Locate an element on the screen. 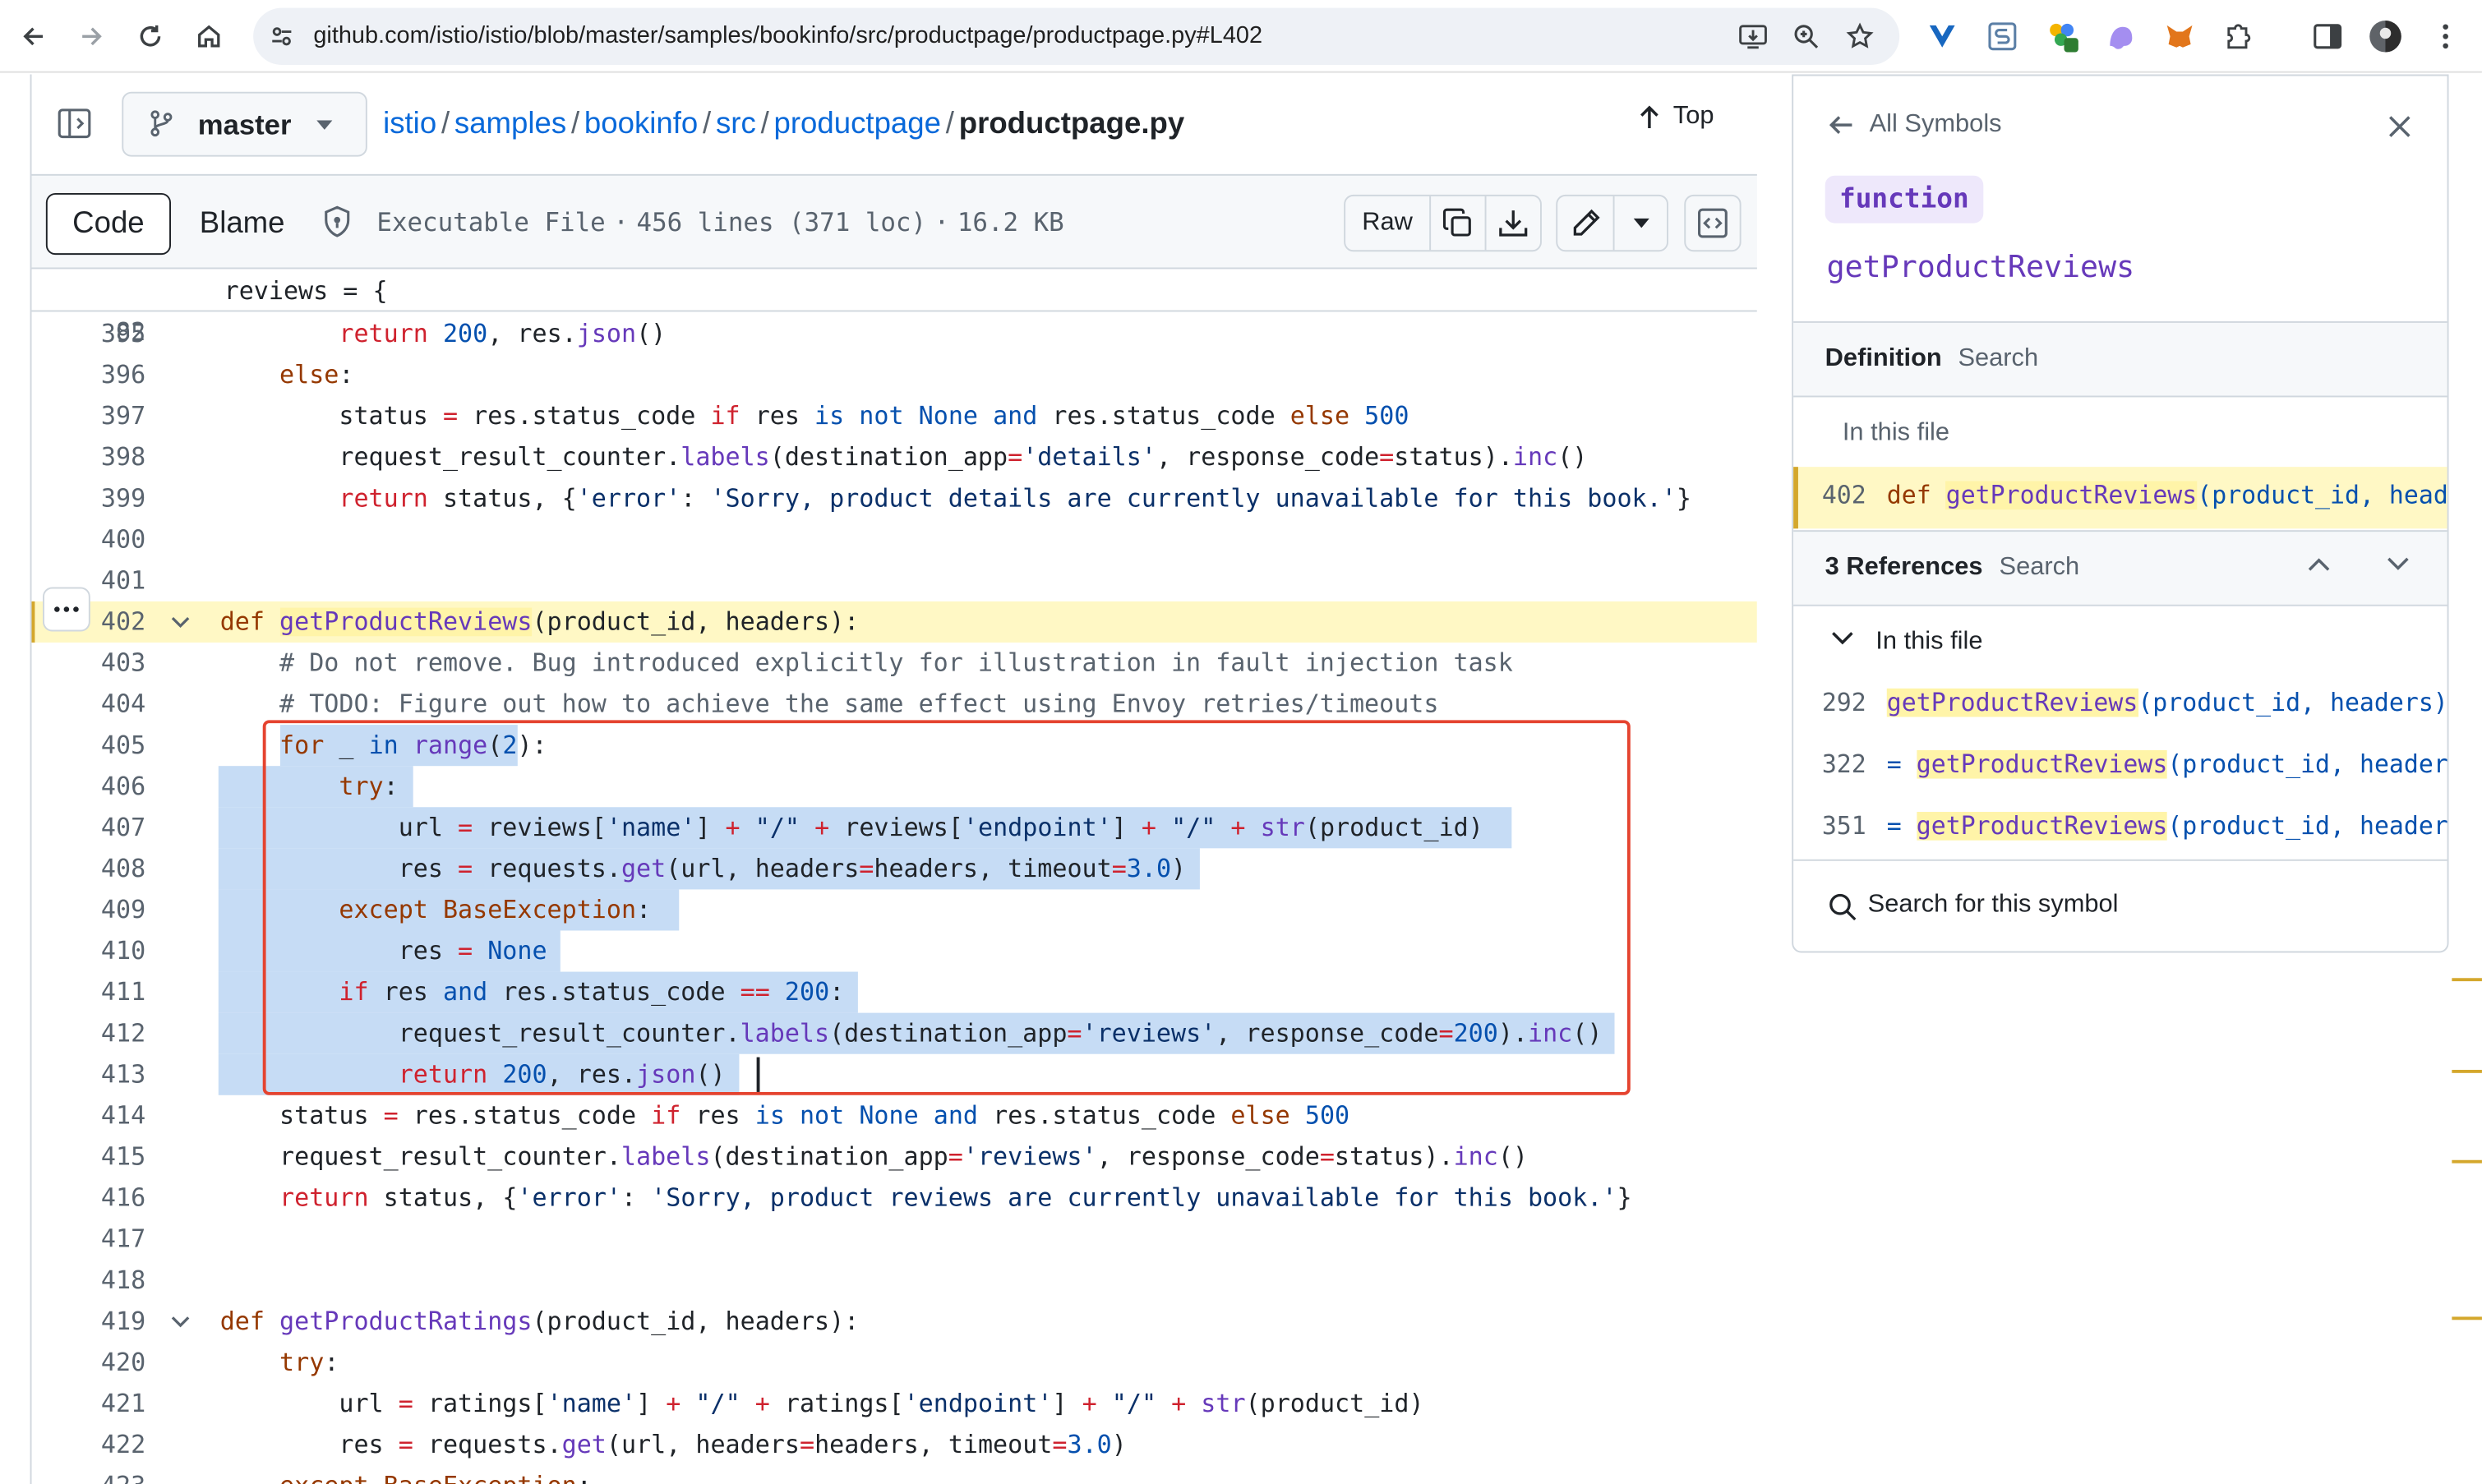 Image resolution: width=2482 pixels, height=1484 pixels. scrollbar-marker is located at coordinates (2467, 1318).